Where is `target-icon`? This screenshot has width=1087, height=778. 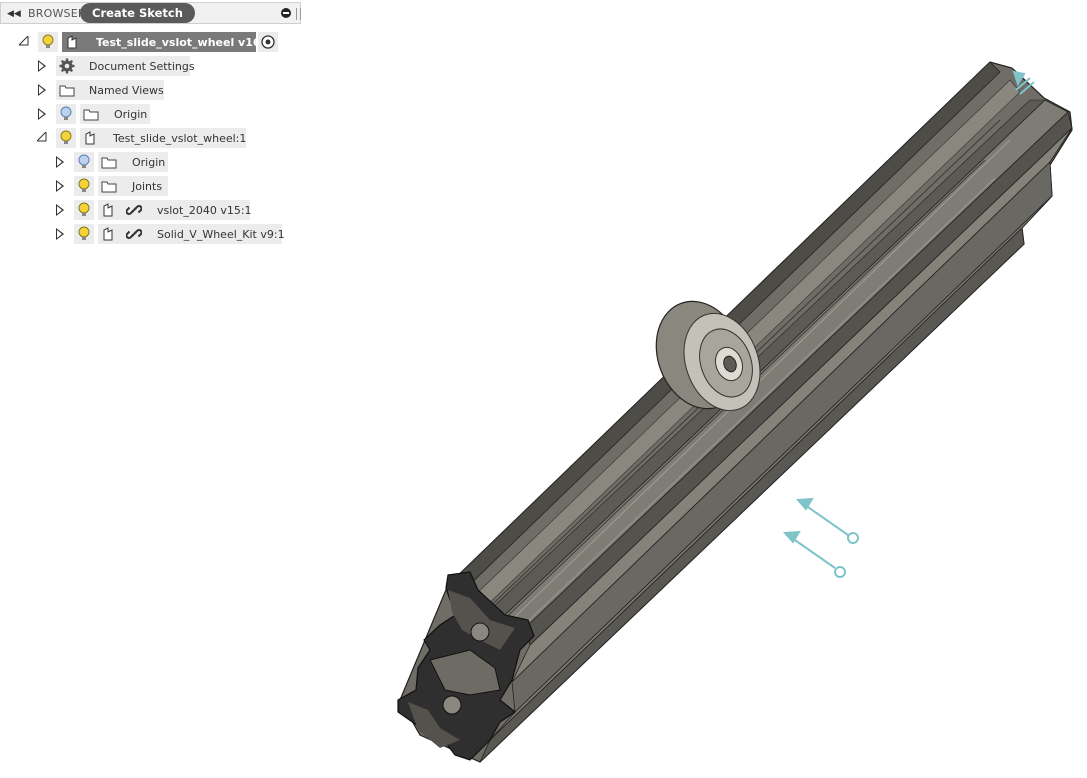
target-icon is located at coordinates (268, 42).